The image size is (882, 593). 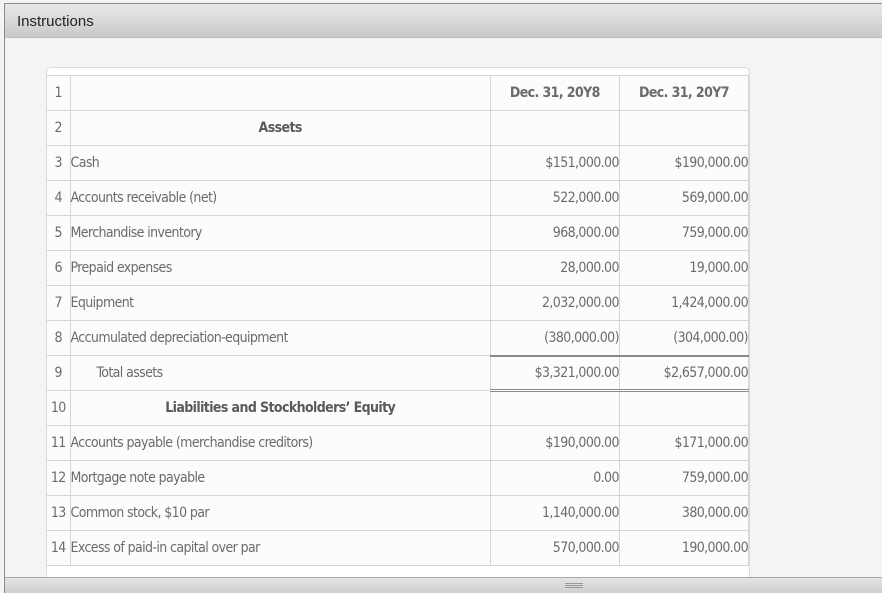 I want to click on table-row: 12 Mortgage note payable 0.00 759,000.00, so click(x=398, y=478).